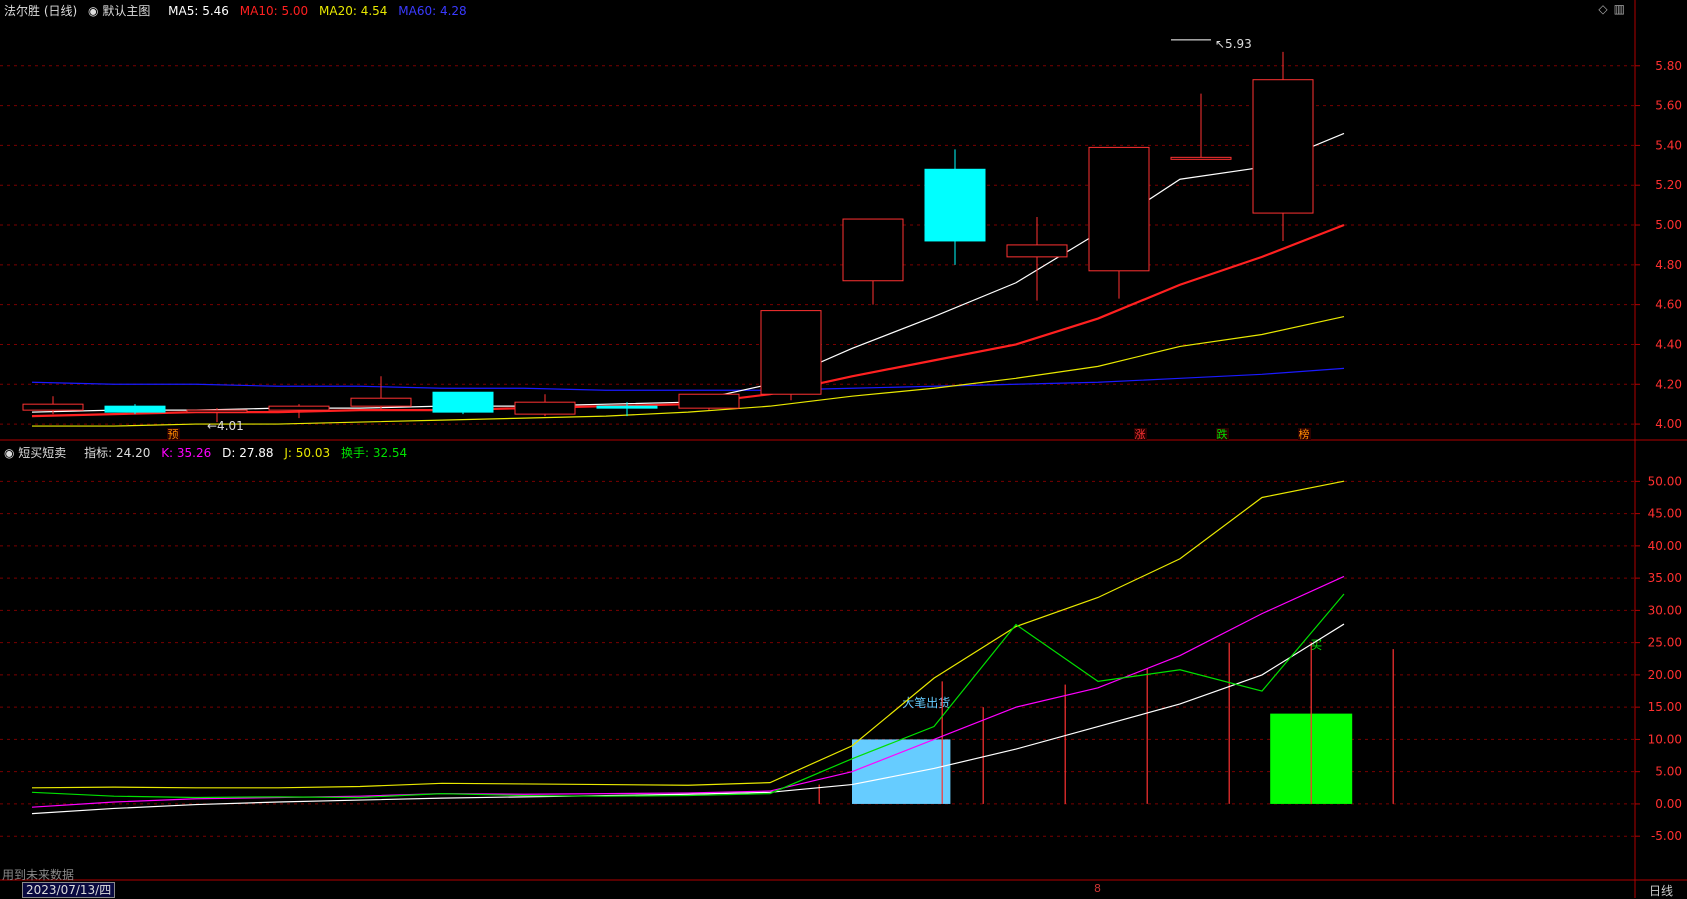  Describe the element at coordinates (1668, 145) in the screenshot. I see `price-y-tick-label: 5.40` at that location.